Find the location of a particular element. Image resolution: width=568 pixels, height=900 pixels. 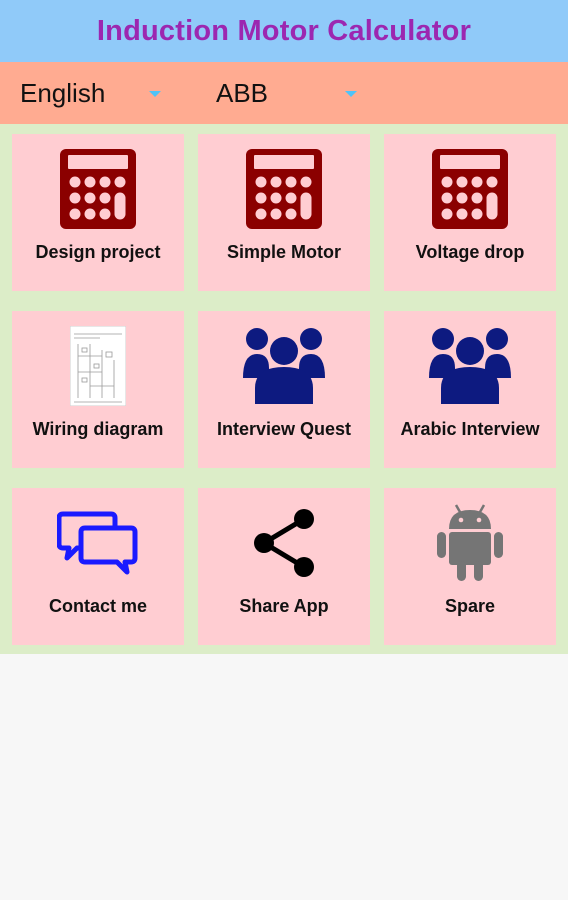

tile-voltage-drop: Voltage drop is located at coordinates (470, 212).